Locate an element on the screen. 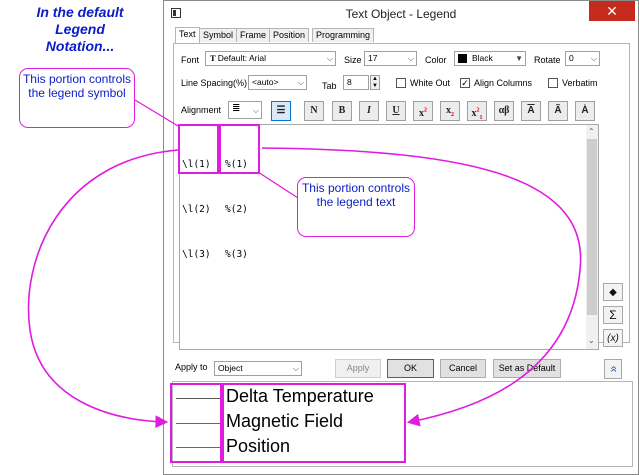 The image size is (639, 475). alignment-label: Alignment is located at coordinates (201, 110).